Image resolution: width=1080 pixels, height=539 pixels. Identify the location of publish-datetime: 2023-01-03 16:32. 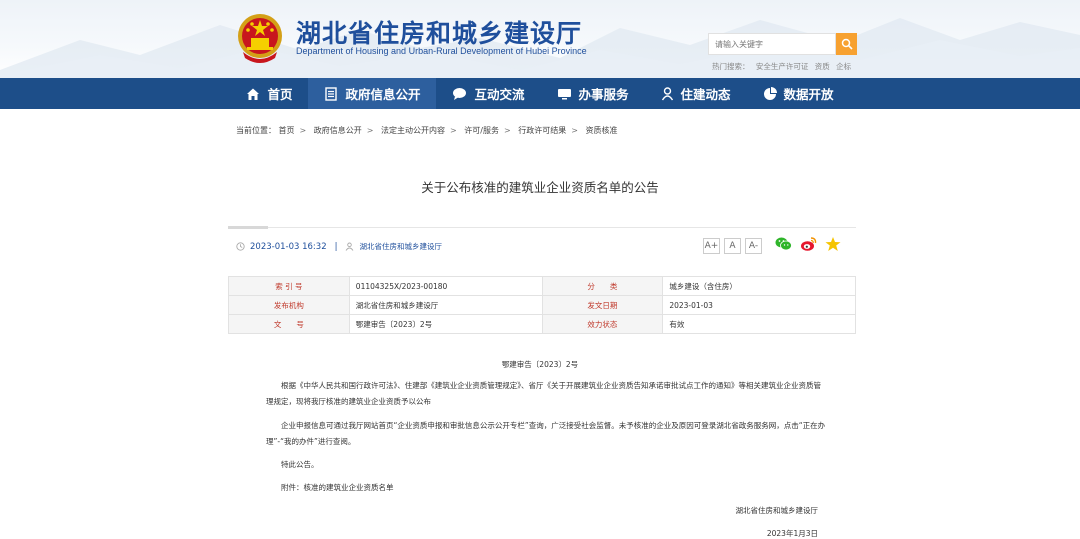
(288, 246).